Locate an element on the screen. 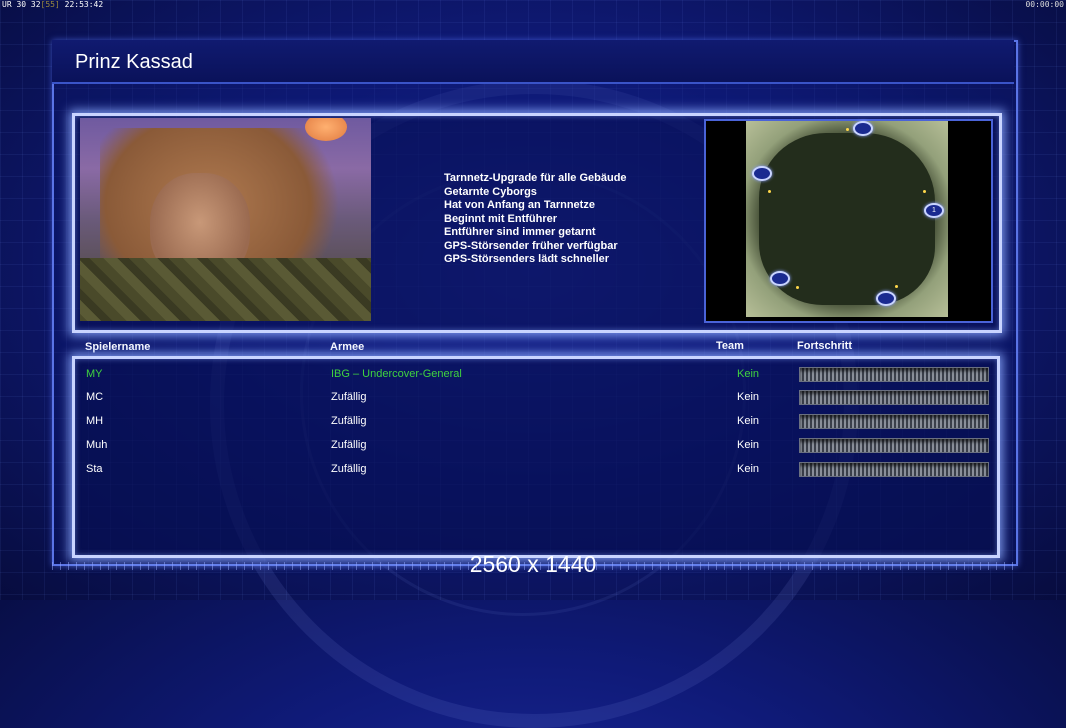  feature-item: Getarnte Cyborgs is located at coordinates (490, 191).